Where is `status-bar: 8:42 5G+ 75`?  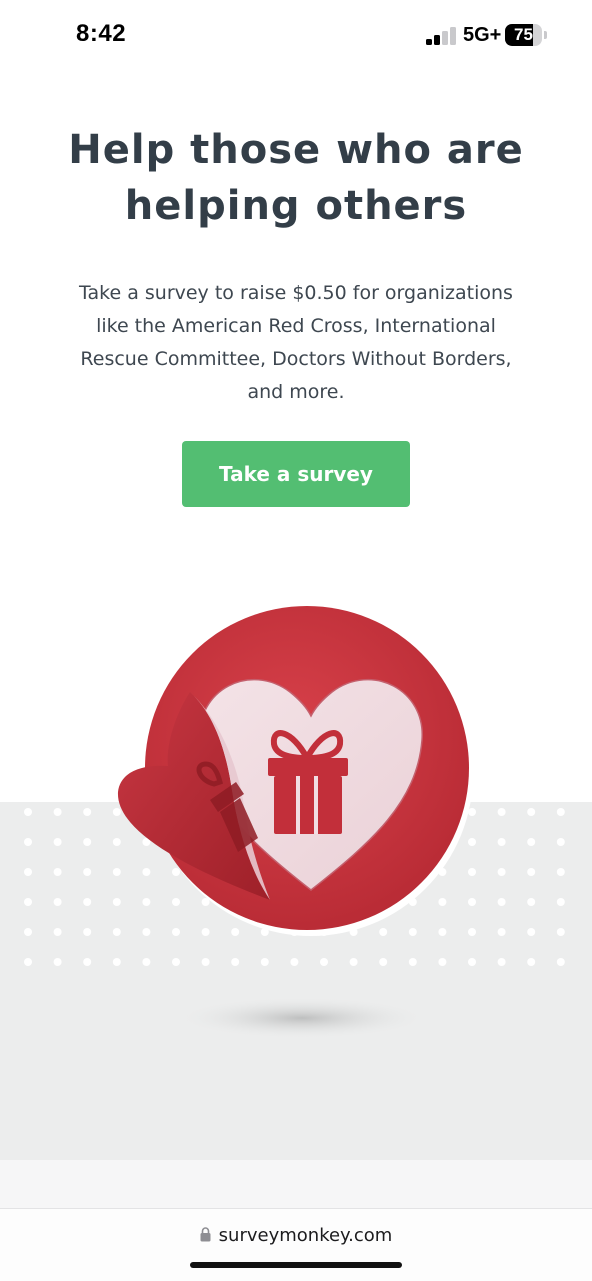
status-bar: 8:42 5G+ 75 is located at coordinates (296, 35).